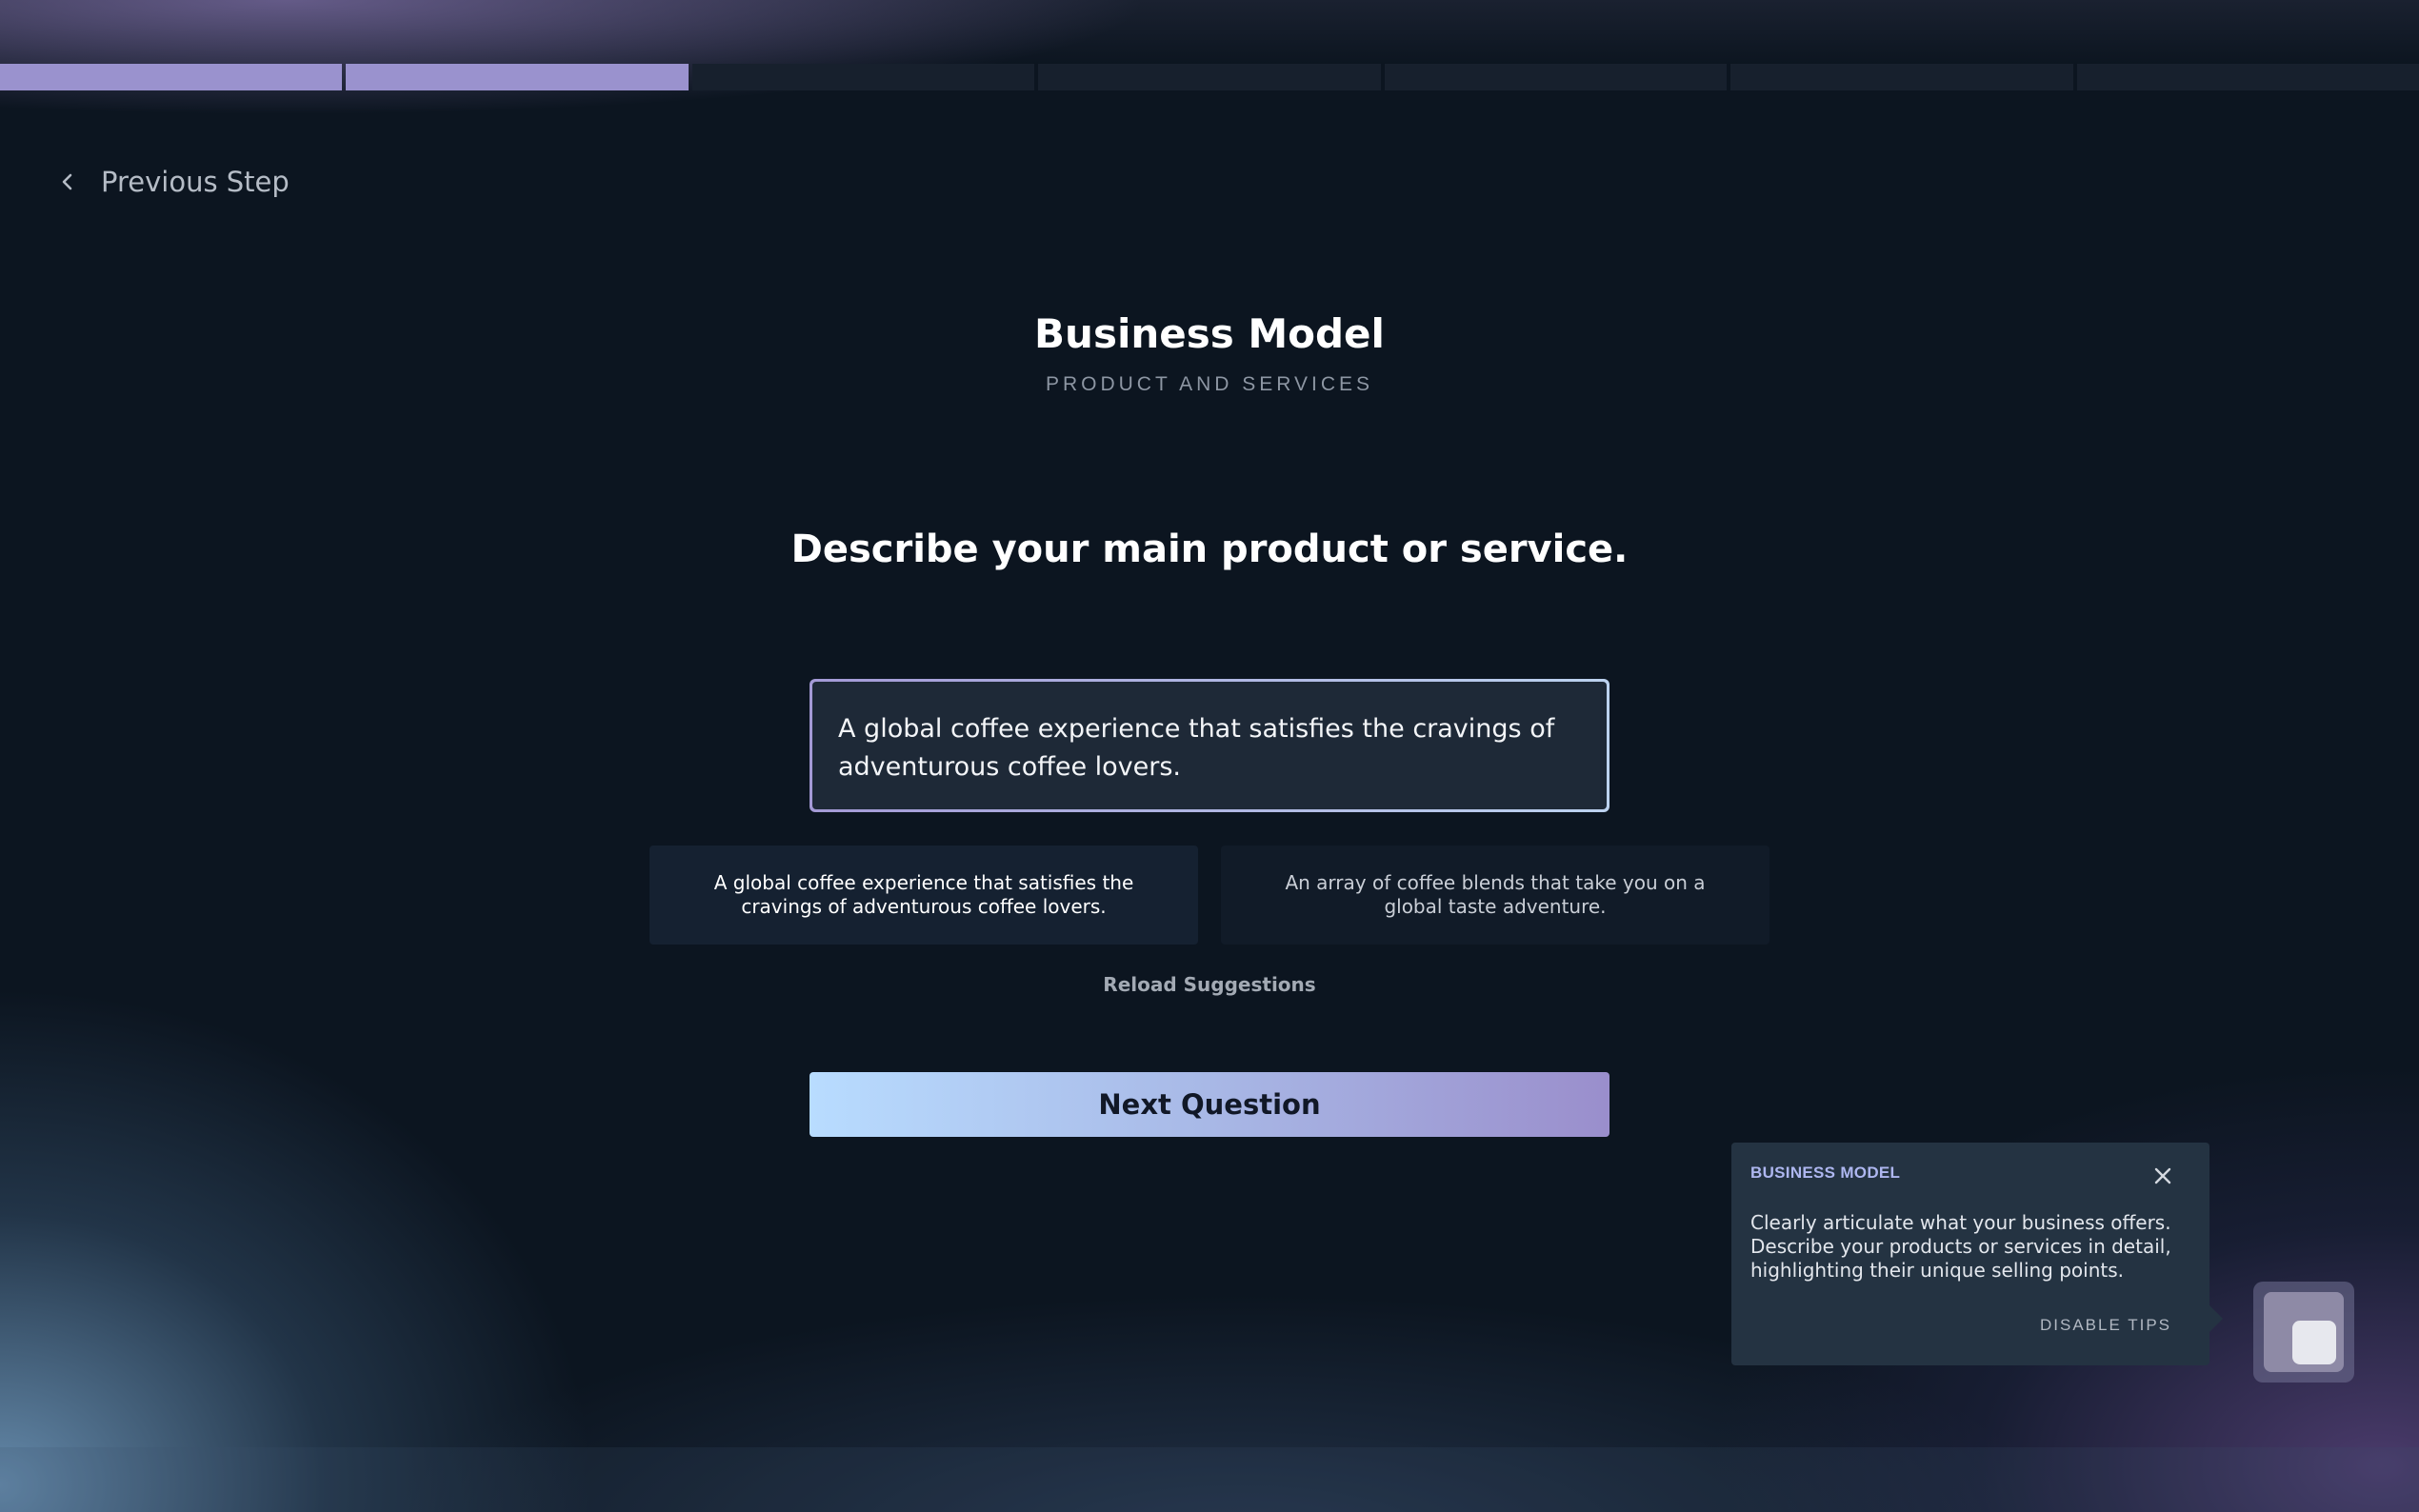  I want to click on tip-pointer, so click(2216, 1318).